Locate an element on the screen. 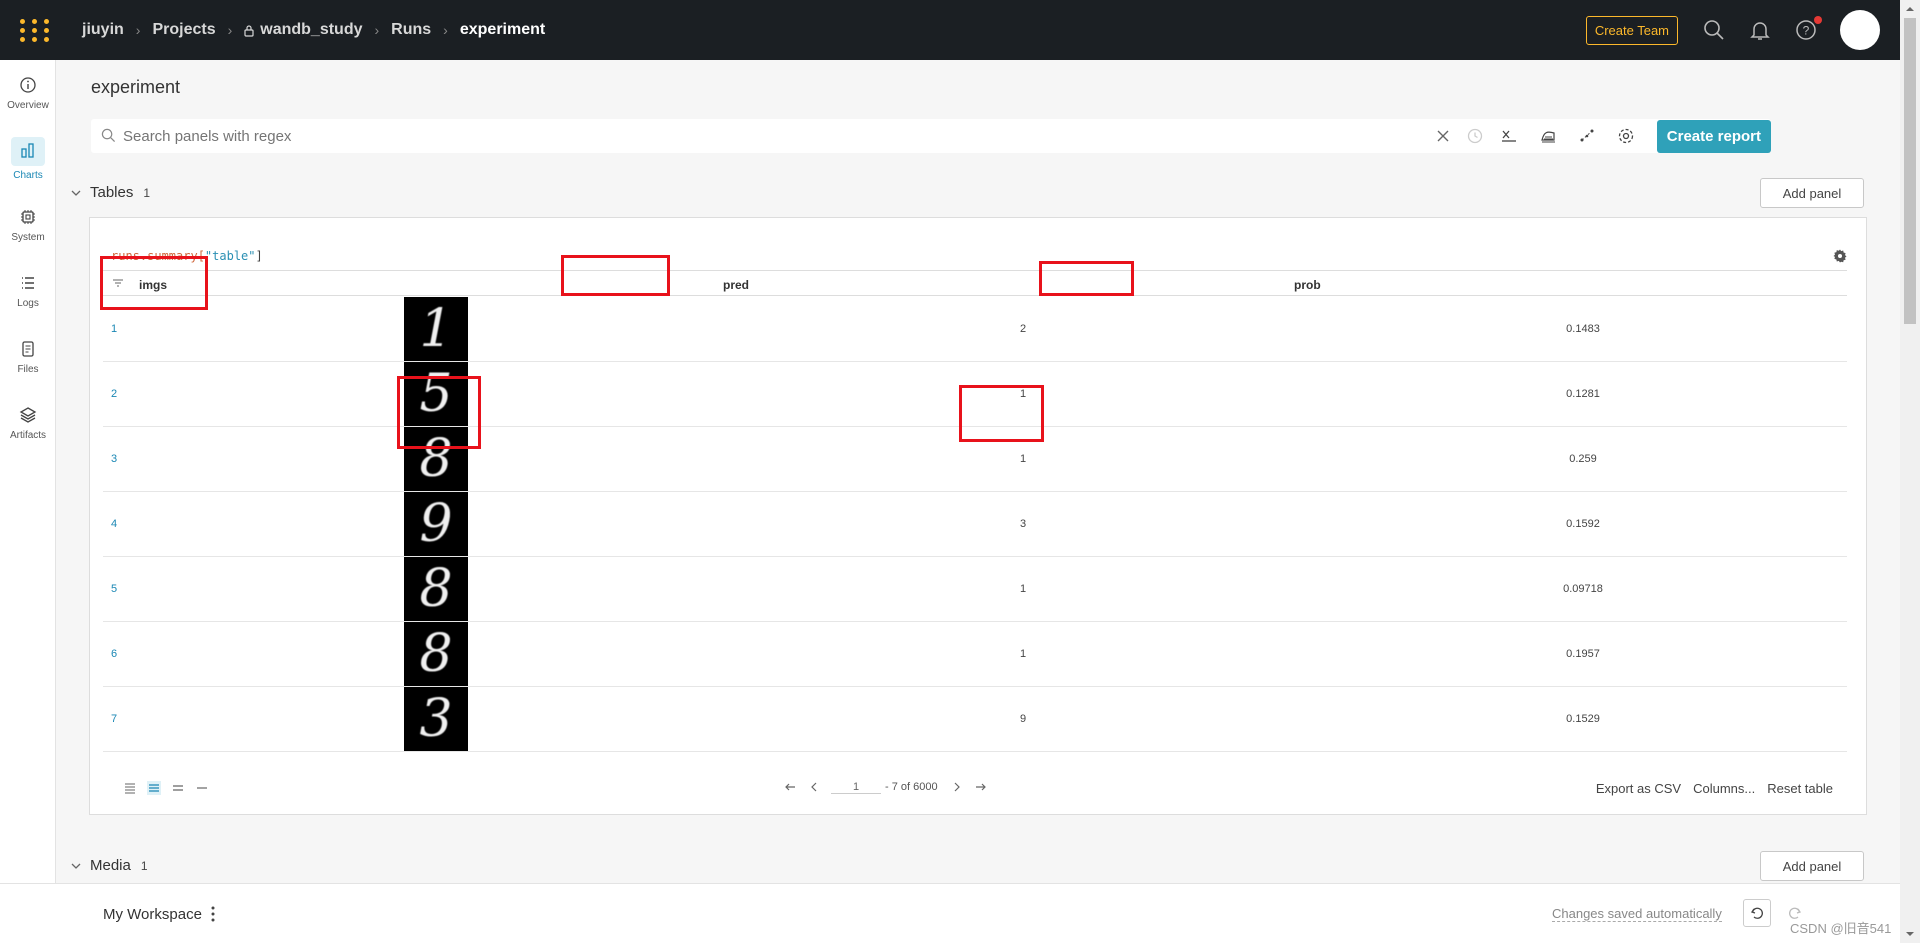  prob-cell: 0.1483 is located at coordinates (1583, 329).